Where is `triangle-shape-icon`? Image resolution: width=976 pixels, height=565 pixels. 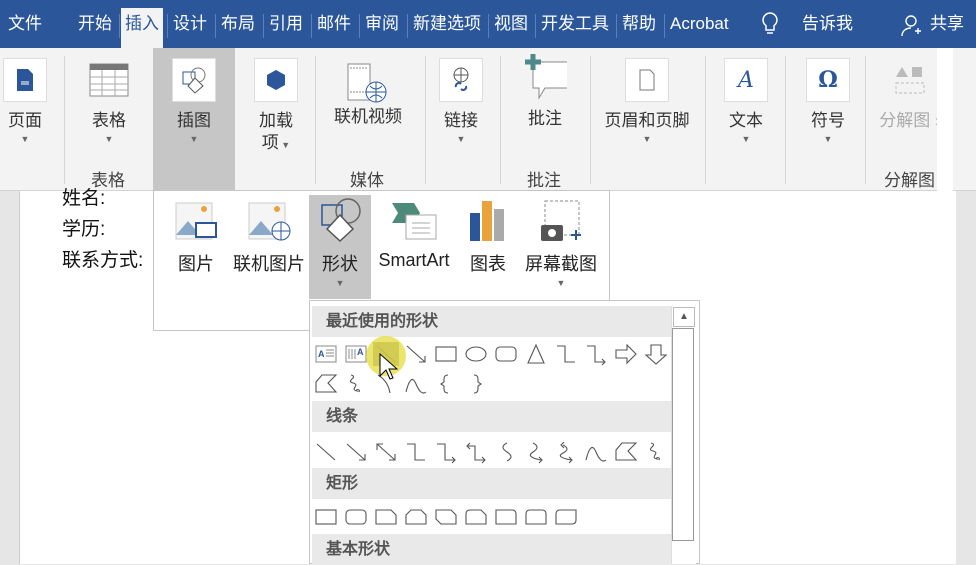 triangle-shape-icon is located at coordinates (536, 354).